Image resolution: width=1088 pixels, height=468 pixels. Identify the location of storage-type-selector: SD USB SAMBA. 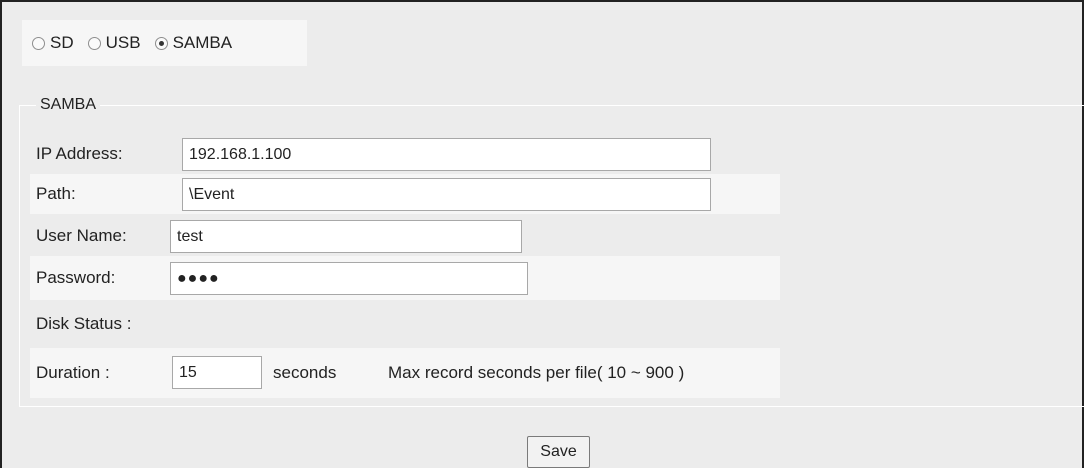
(164, 43).